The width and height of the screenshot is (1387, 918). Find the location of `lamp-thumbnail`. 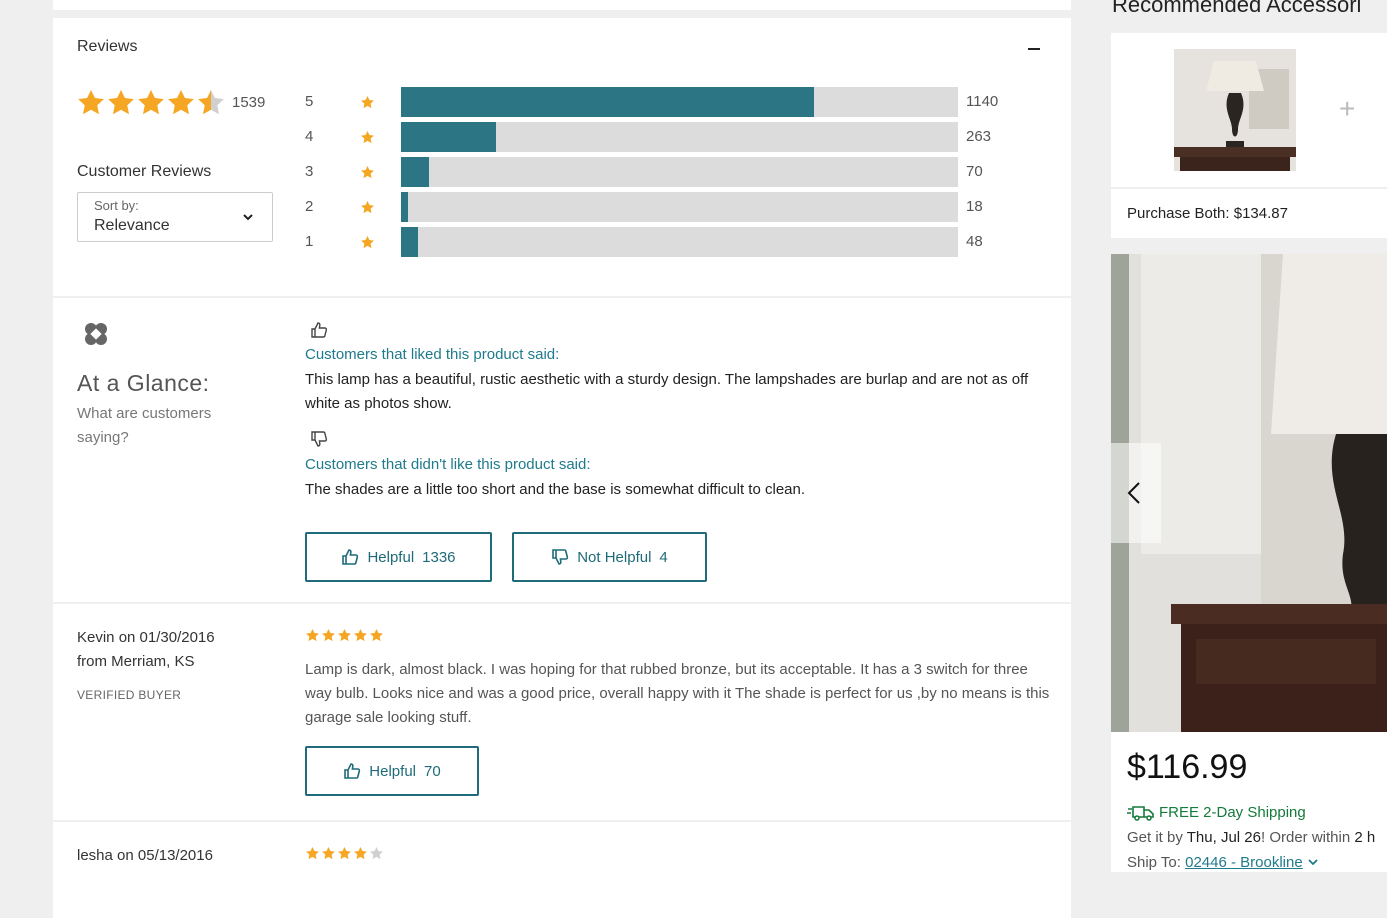

lamp-thumbnail is located at coordinates (1235, 110).